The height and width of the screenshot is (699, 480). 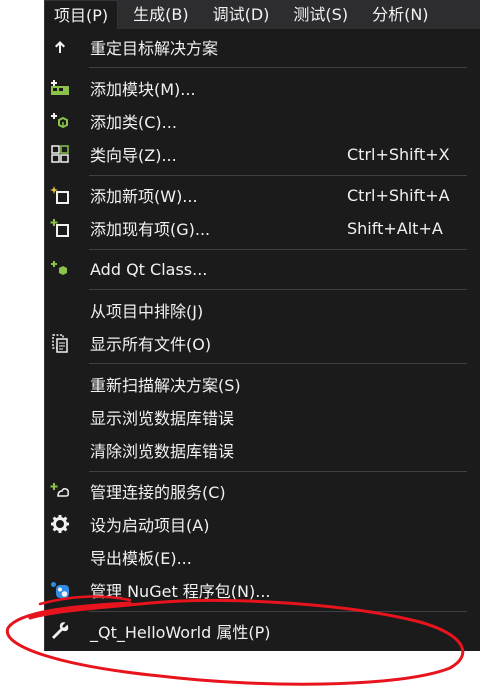 What do you see at coordinates (60, 121) in the screenshot?
I see `add-class-icon` at bounding box center [60, 121].